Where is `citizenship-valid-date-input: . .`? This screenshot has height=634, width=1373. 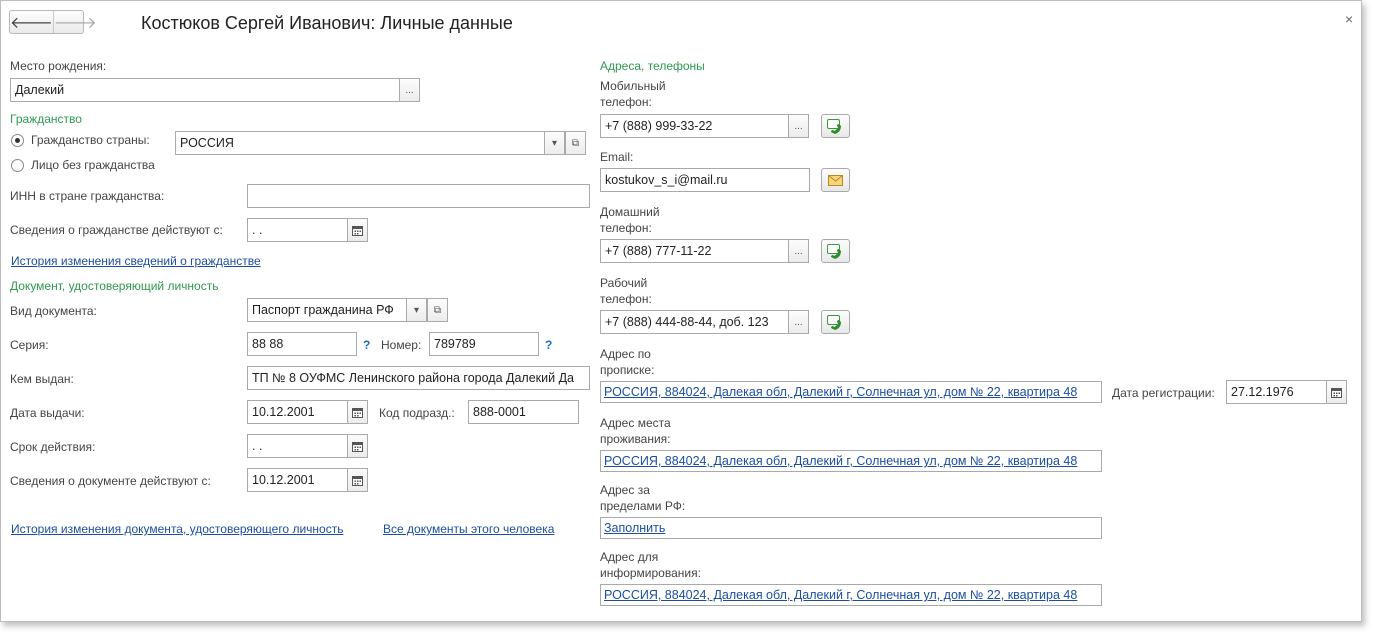 citizenship-valid-date-input: . . is located at coordinates (297, 230).